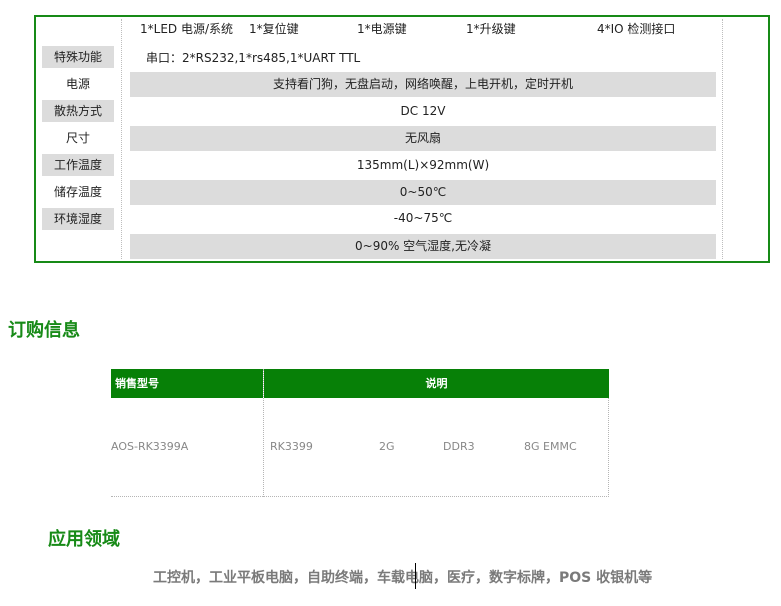 Image resolution: width=781 pixels, height=606 pixels. What do you see at coordinates (150, 446) in the screenshot?
I see `order-model: AOS-RK3399A` at bounding box center [150, 446].